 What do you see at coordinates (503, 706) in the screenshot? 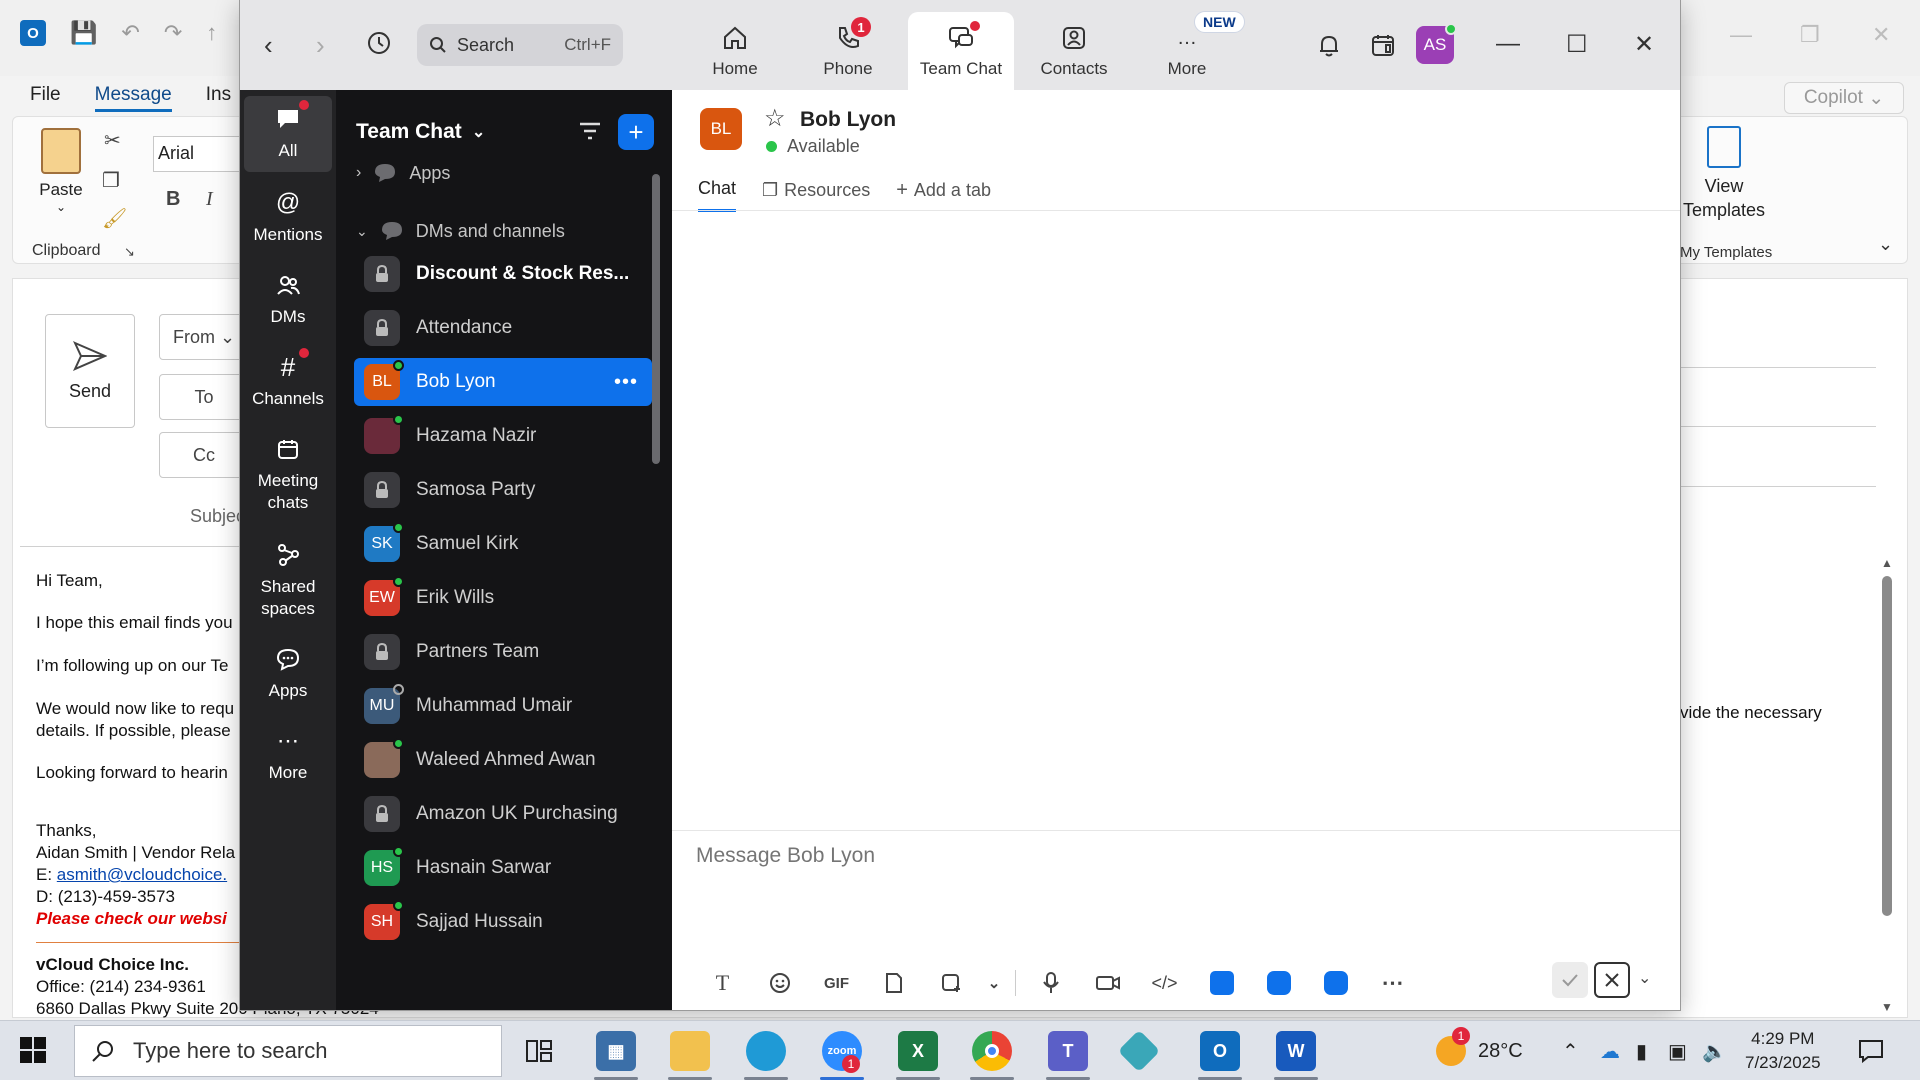
I see `channel-list-item: MU Muhammad Umair` at bounding box center [503, 706].